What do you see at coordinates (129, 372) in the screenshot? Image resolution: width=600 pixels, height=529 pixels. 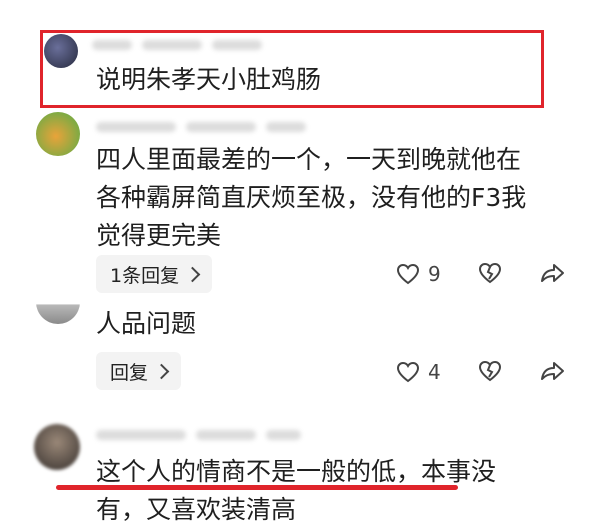 I see `reply-label: 回复` at bounding box center [129, 372].